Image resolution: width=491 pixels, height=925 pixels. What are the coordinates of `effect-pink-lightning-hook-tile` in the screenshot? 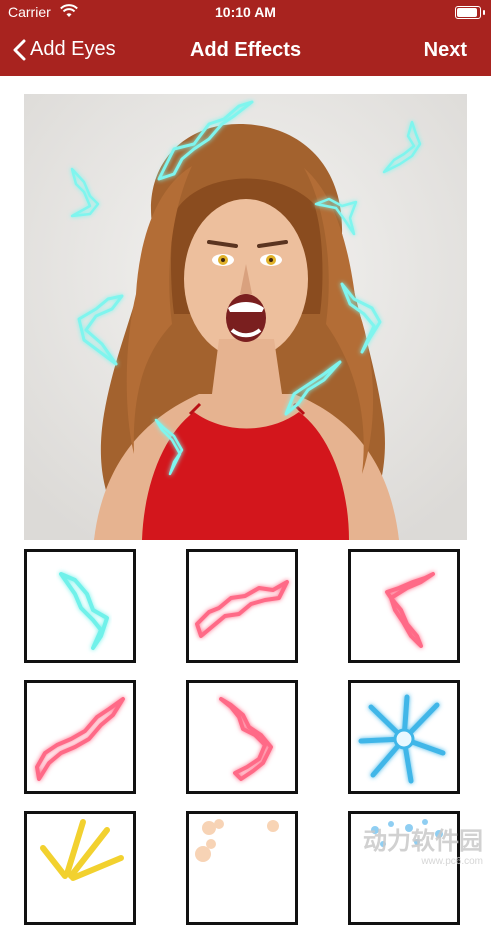 It's located at (242, 737).